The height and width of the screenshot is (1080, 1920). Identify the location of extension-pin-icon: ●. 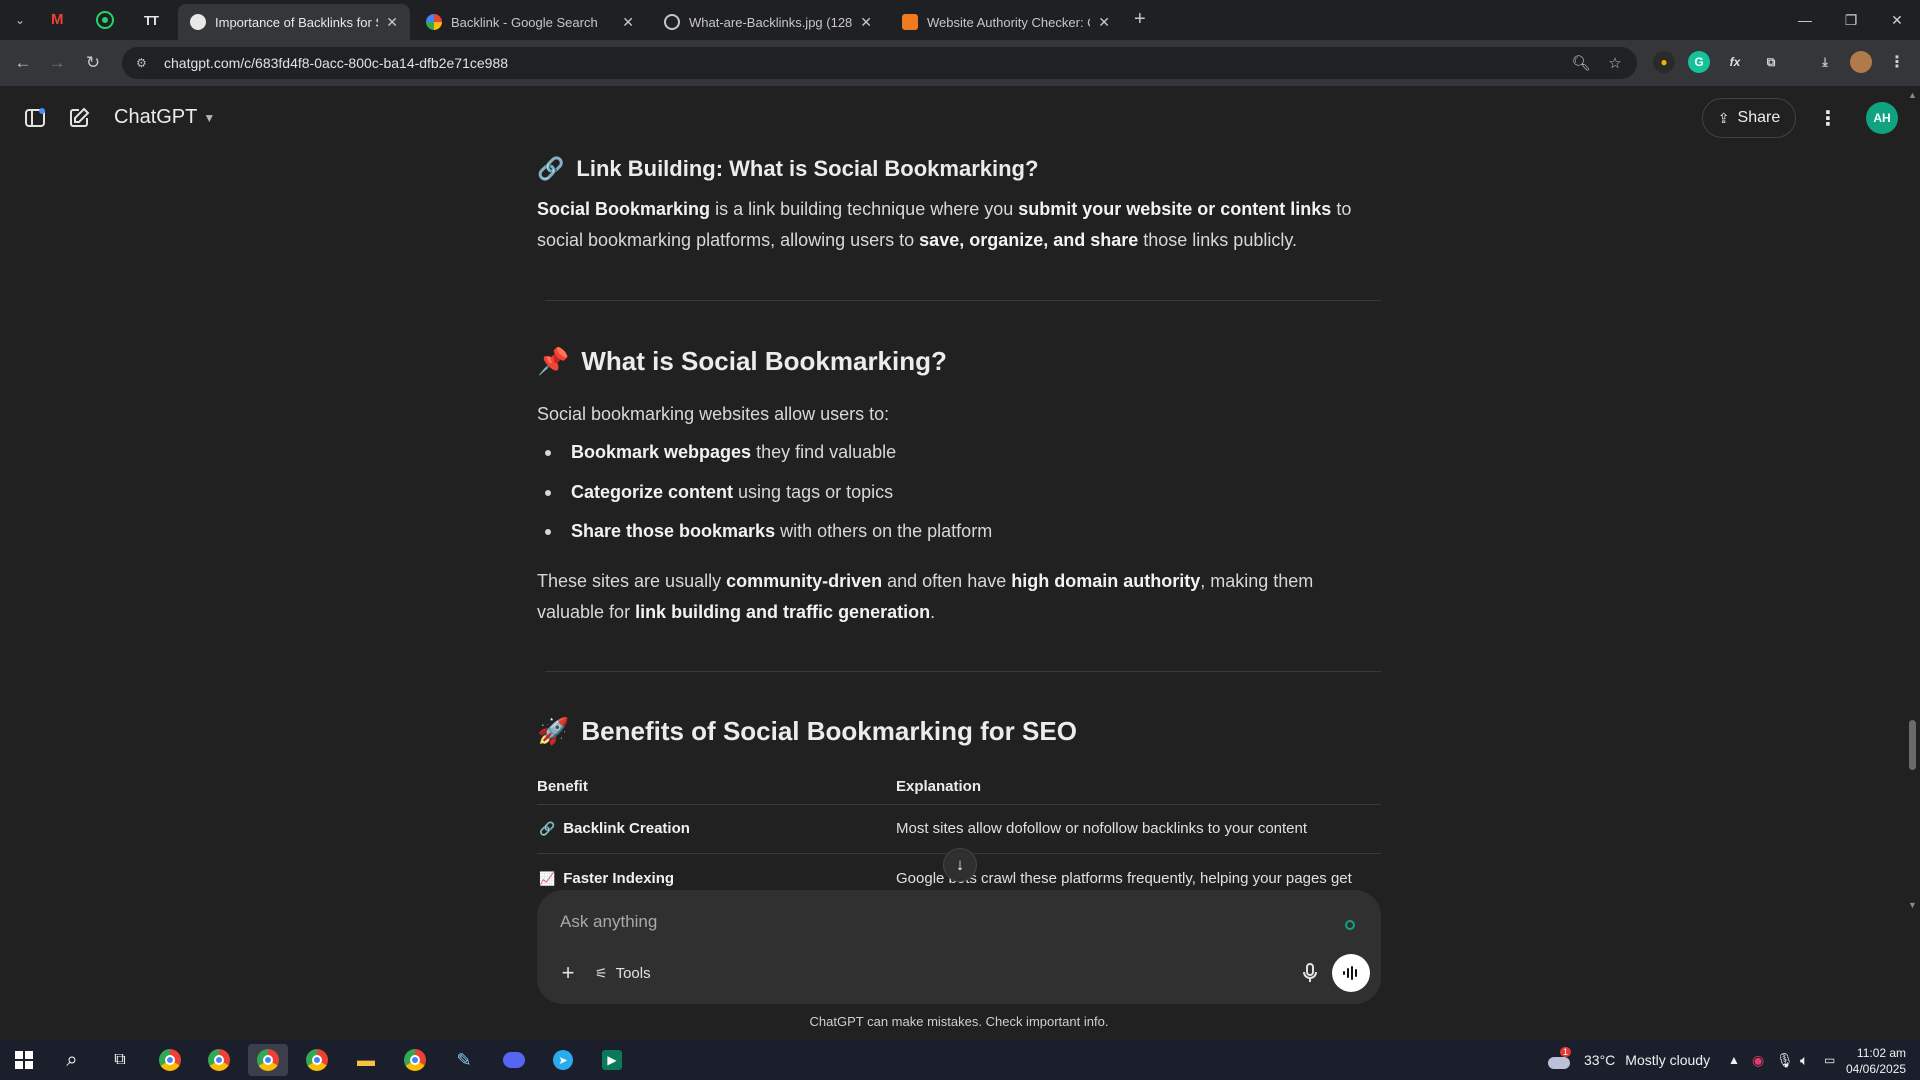
(1664, 62).